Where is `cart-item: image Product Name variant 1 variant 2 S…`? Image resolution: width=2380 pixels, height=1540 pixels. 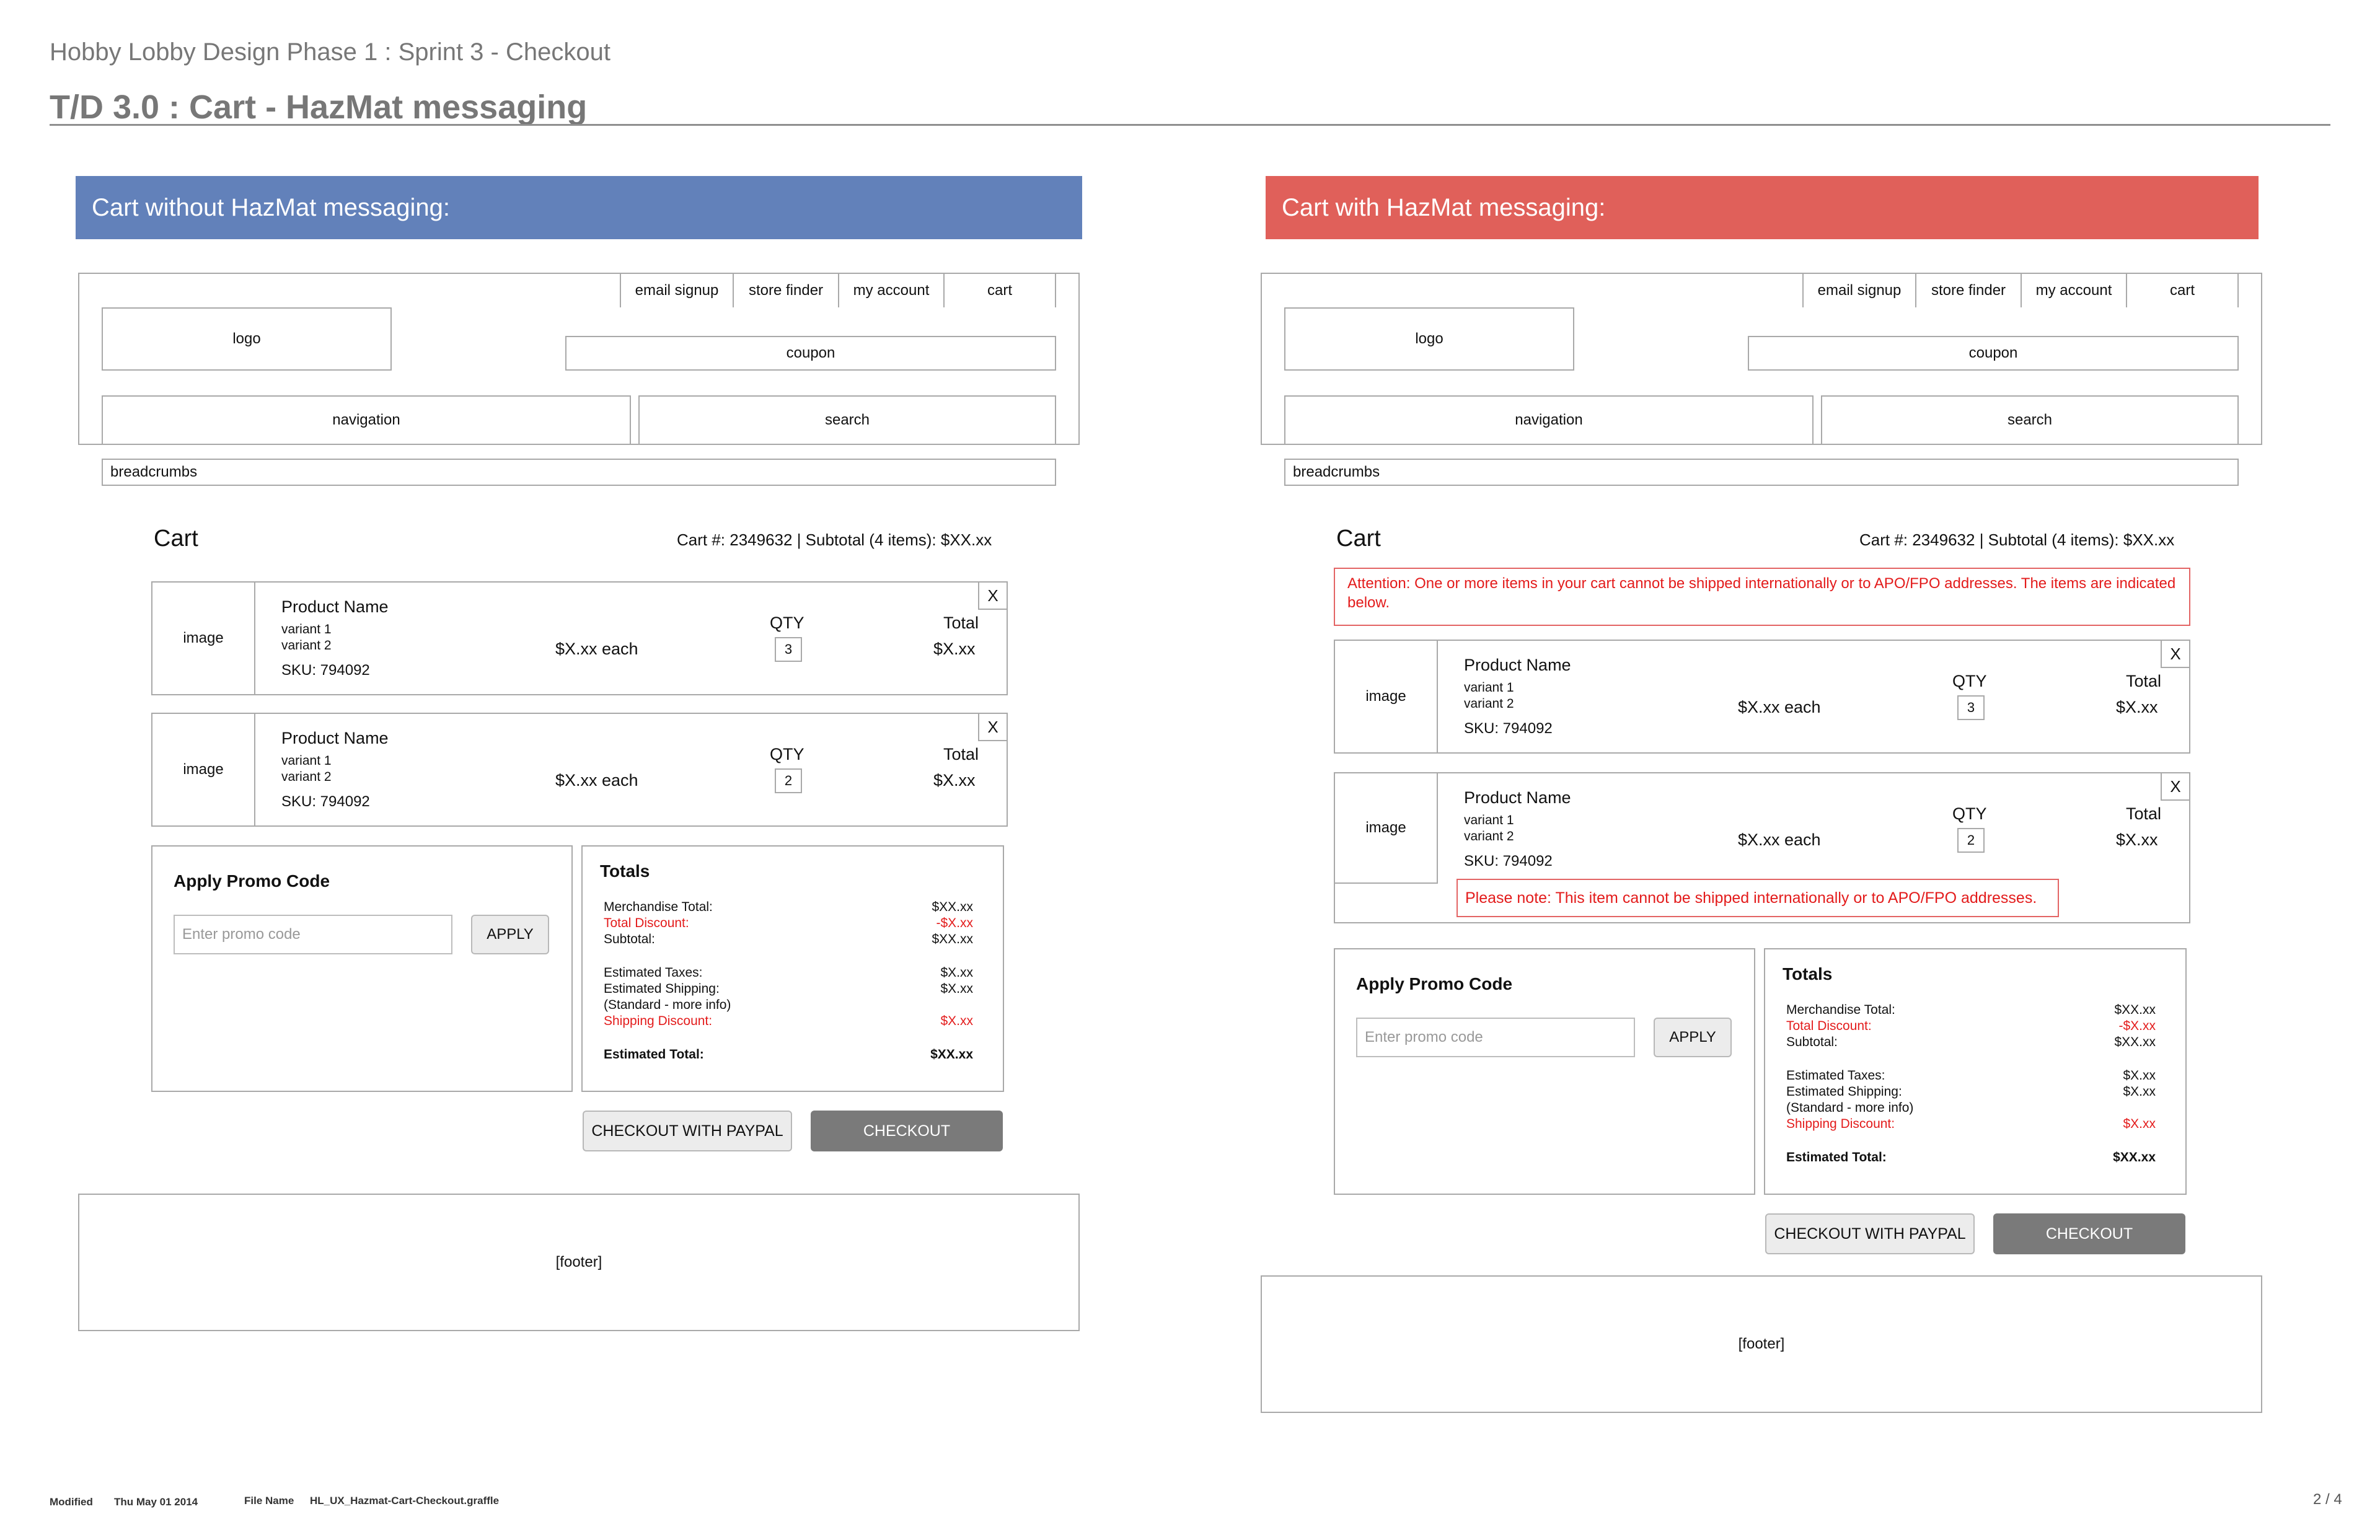 cart-item: image Product Name variant 1 variant 2 S… is located at coordinates (579, 770).